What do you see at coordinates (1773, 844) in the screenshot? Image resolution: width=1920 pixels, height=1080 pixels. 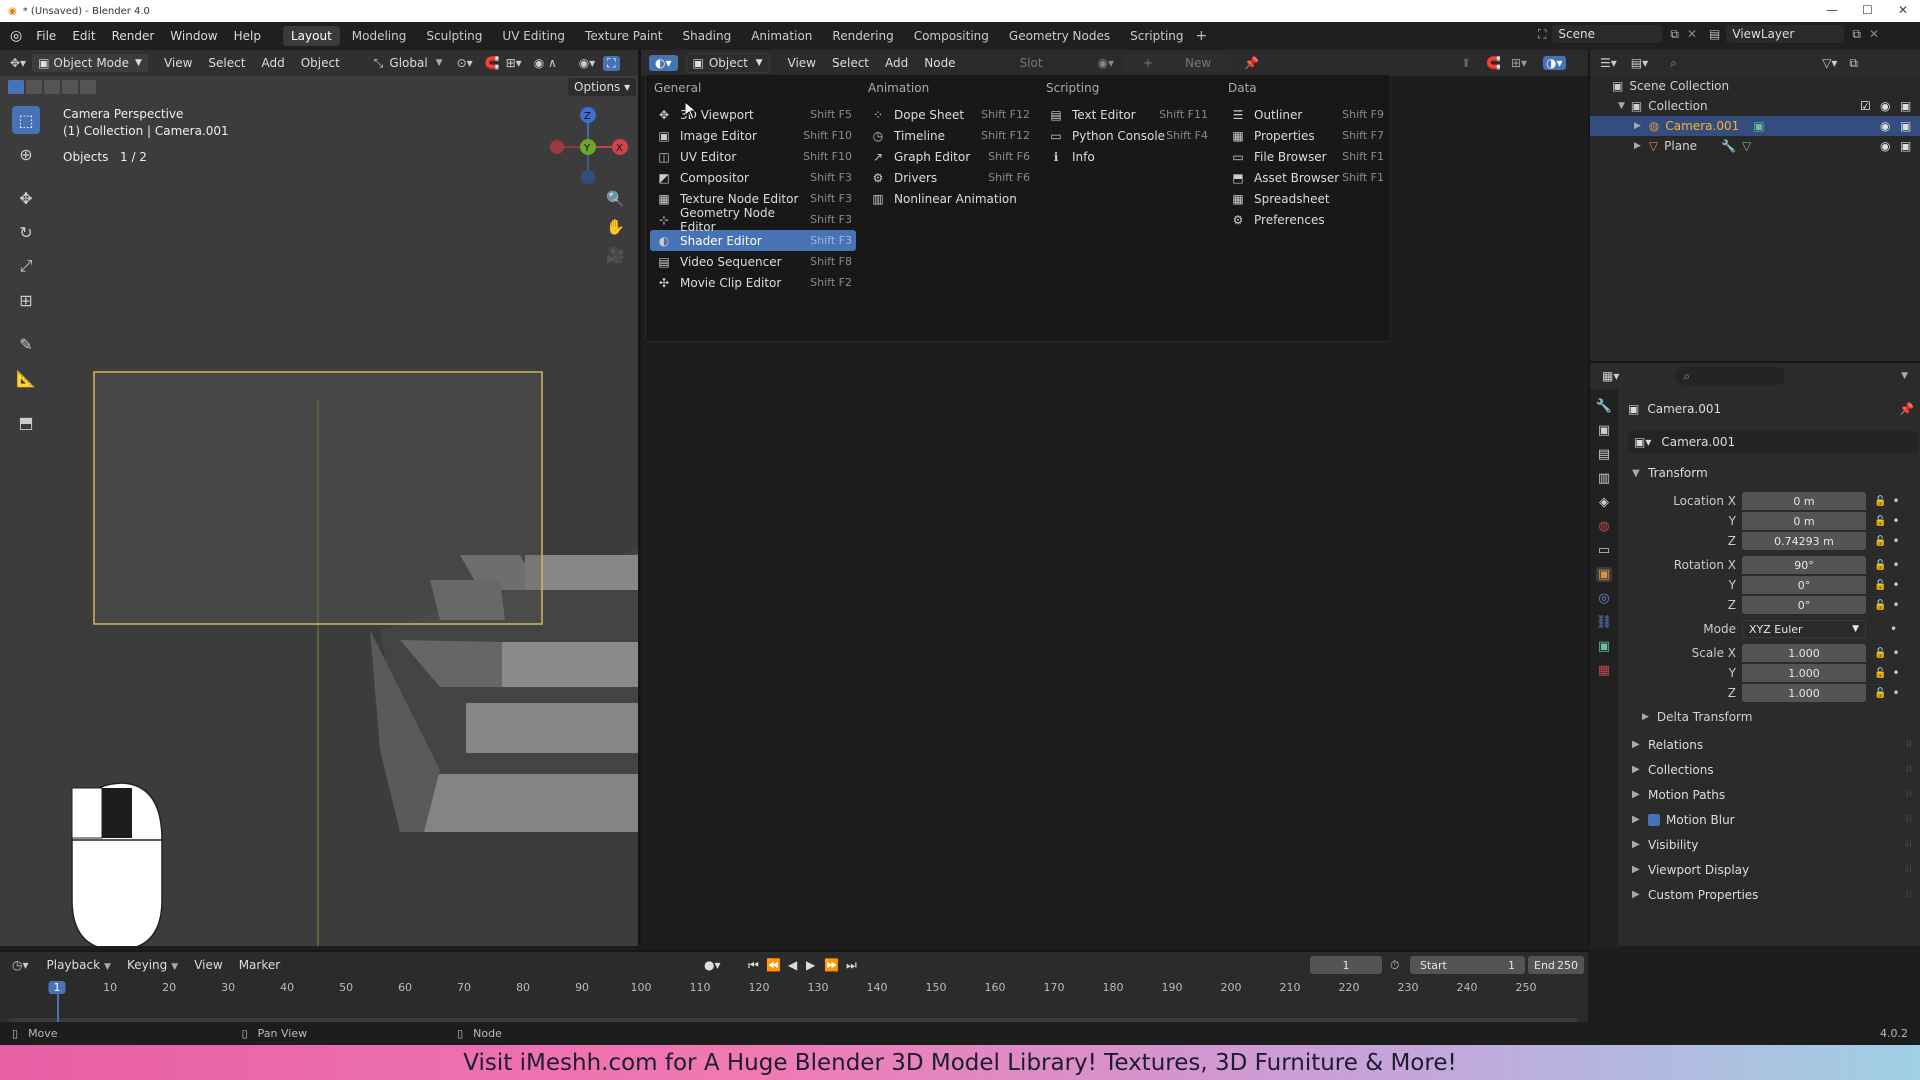 I see `panel-visibility: ▶ Visibility ⁞⁞` at bounding box center [1773, 844].